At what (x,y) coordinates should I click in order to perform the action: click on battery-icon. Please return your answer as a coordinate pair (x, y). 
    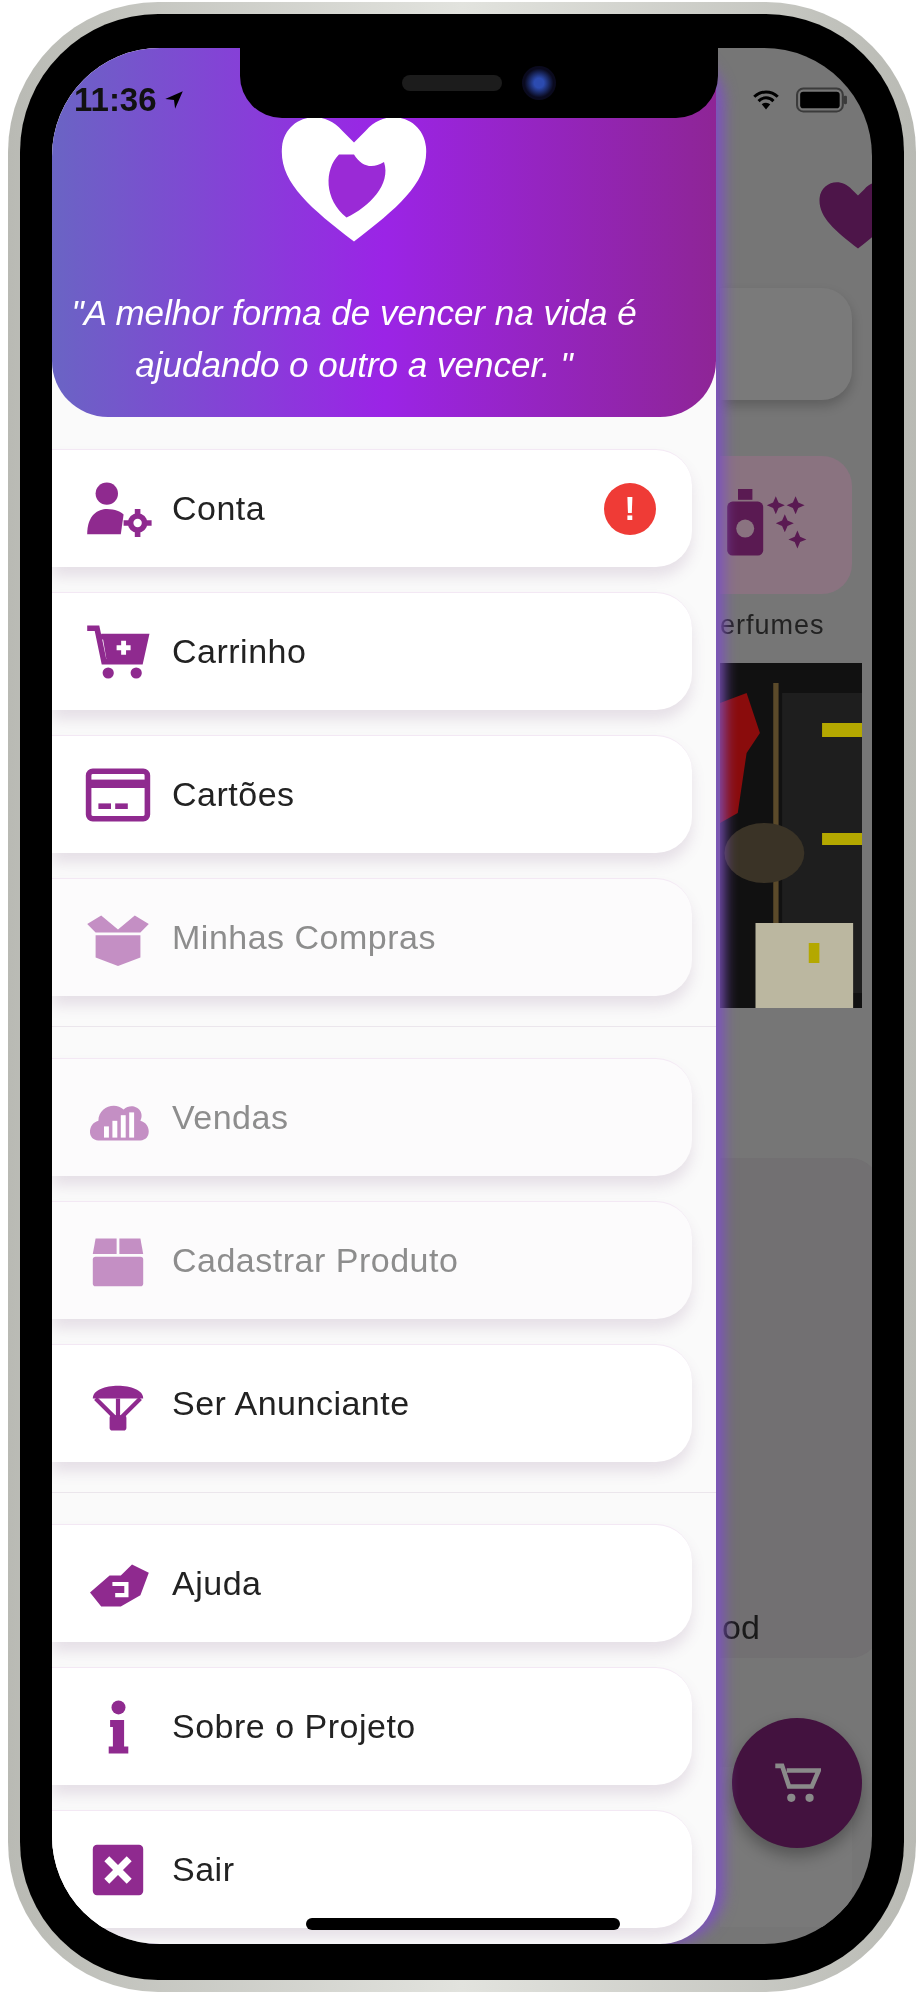
    Looking at the image, I should click on (822, 100).